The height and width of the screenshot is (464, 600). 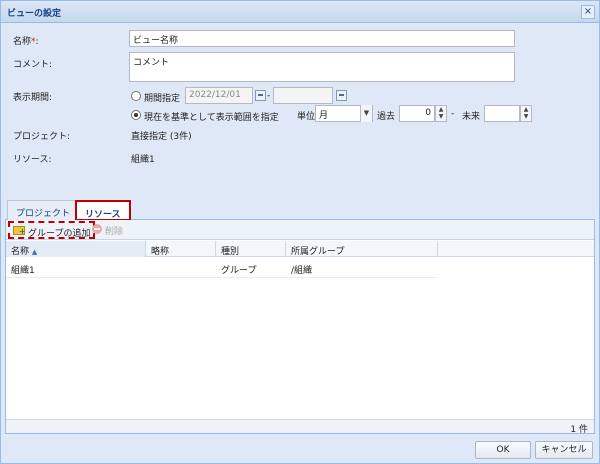 What do you see at coordinates (417, 113) in the screenshot?
I see `past-field: 0` at bounding box center [417, 113].